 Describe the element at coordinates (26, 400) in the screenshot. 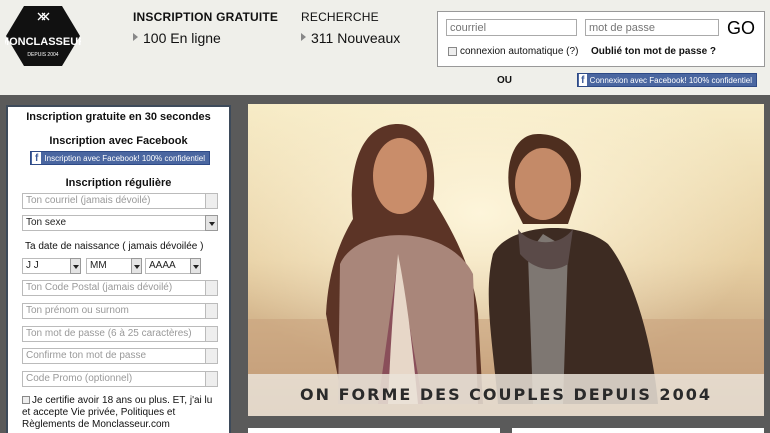

I see `certify-checkbox` at that location.